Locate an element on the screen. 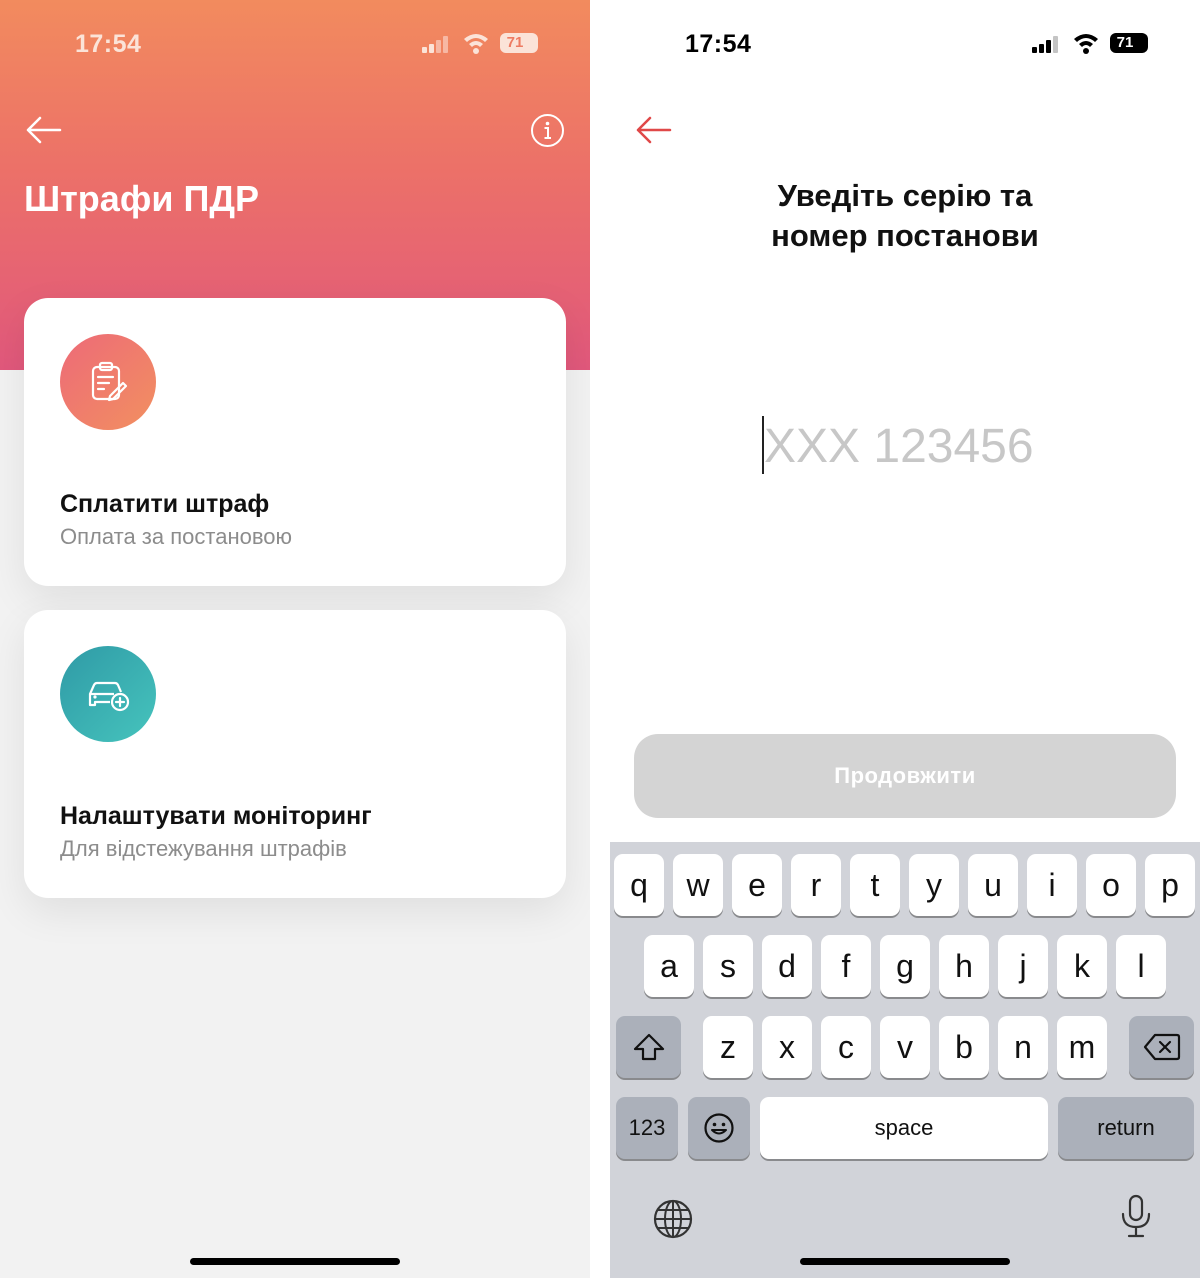 This screenshot has height=1278, width=1200. info-icon is located at coordinates (547, 130).